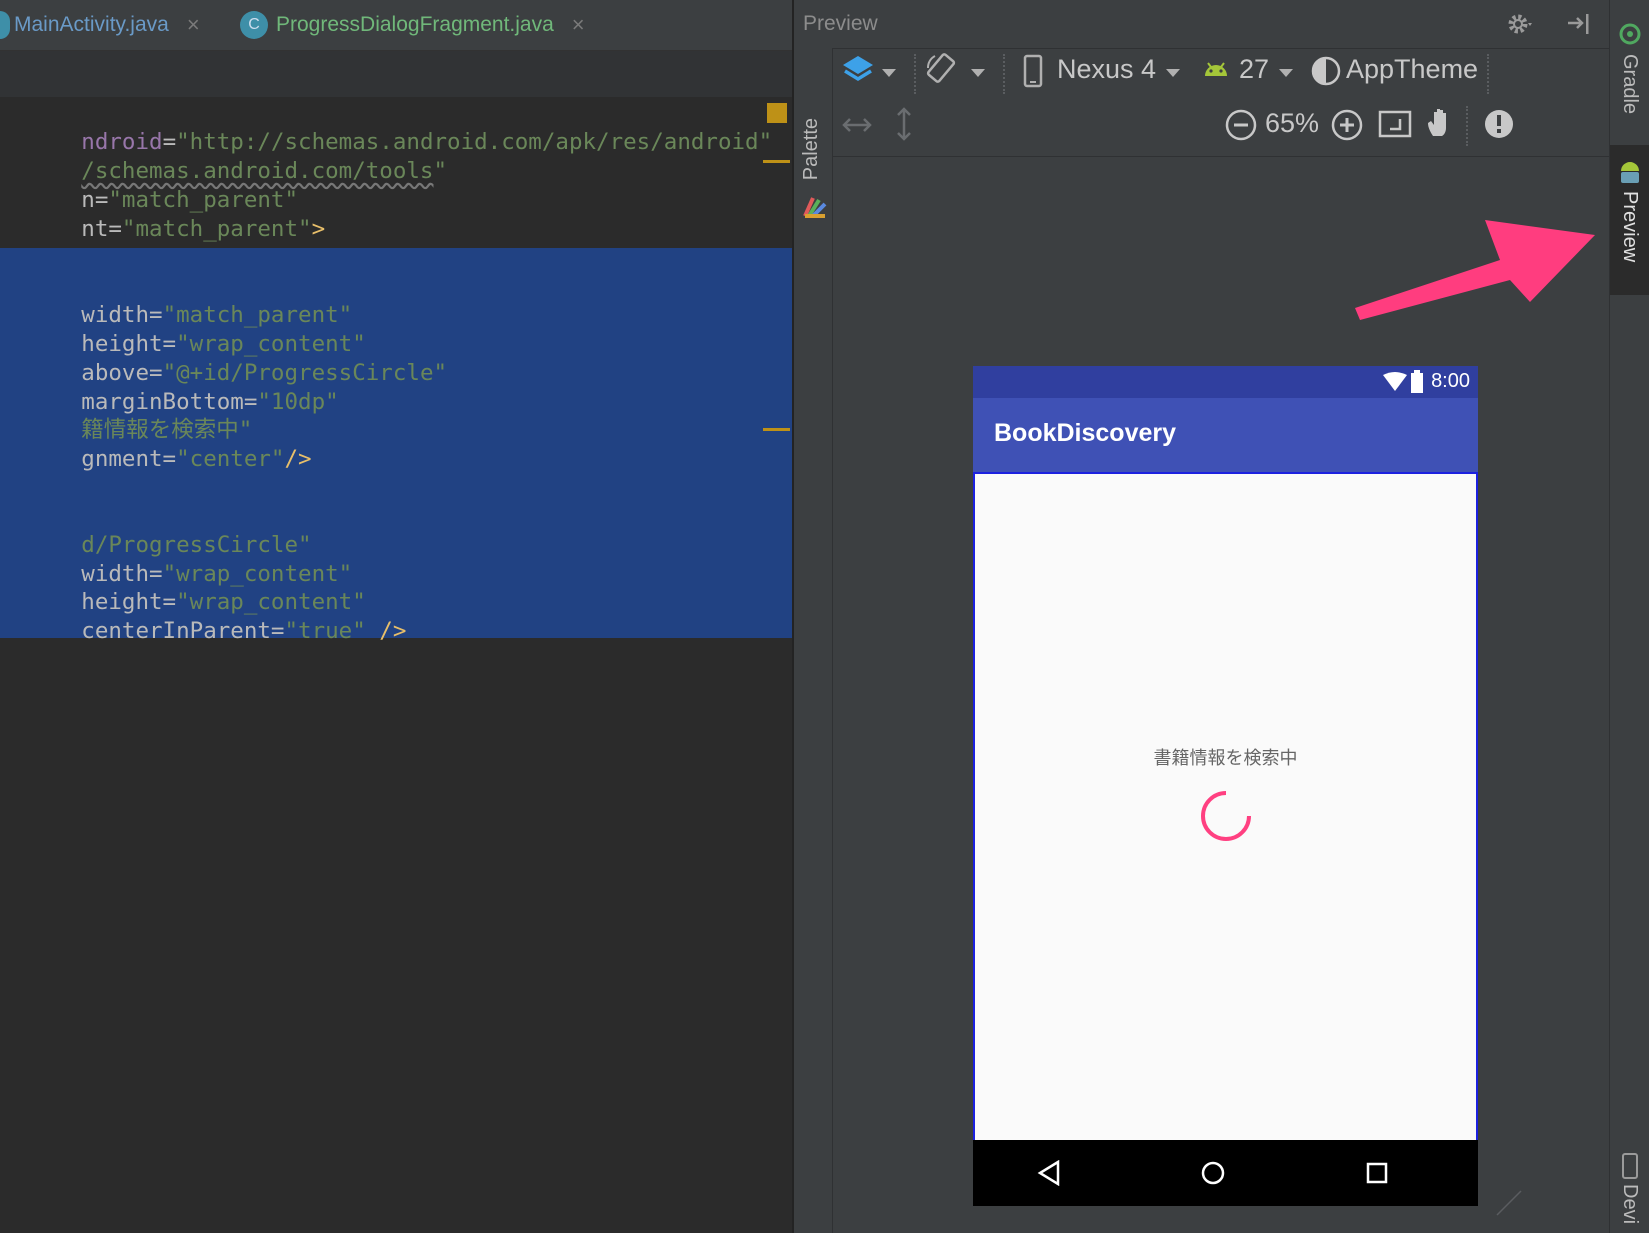  What do you see at coordinates (217, 315) in the screenshot?
I see `code-line: width="match_parent"` at bounding box center [217, 315].